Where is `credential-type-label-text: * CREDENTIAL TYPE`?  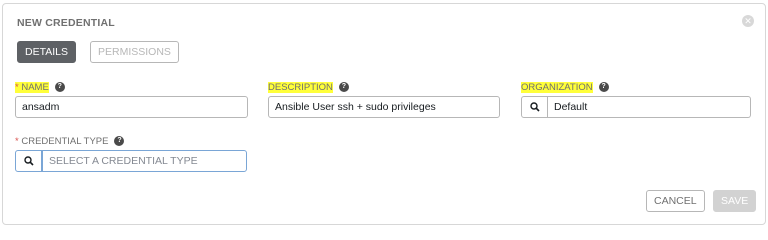 credential-type-label-text: * CREDENTIAL TYPE is located at coordinates (61, 141).